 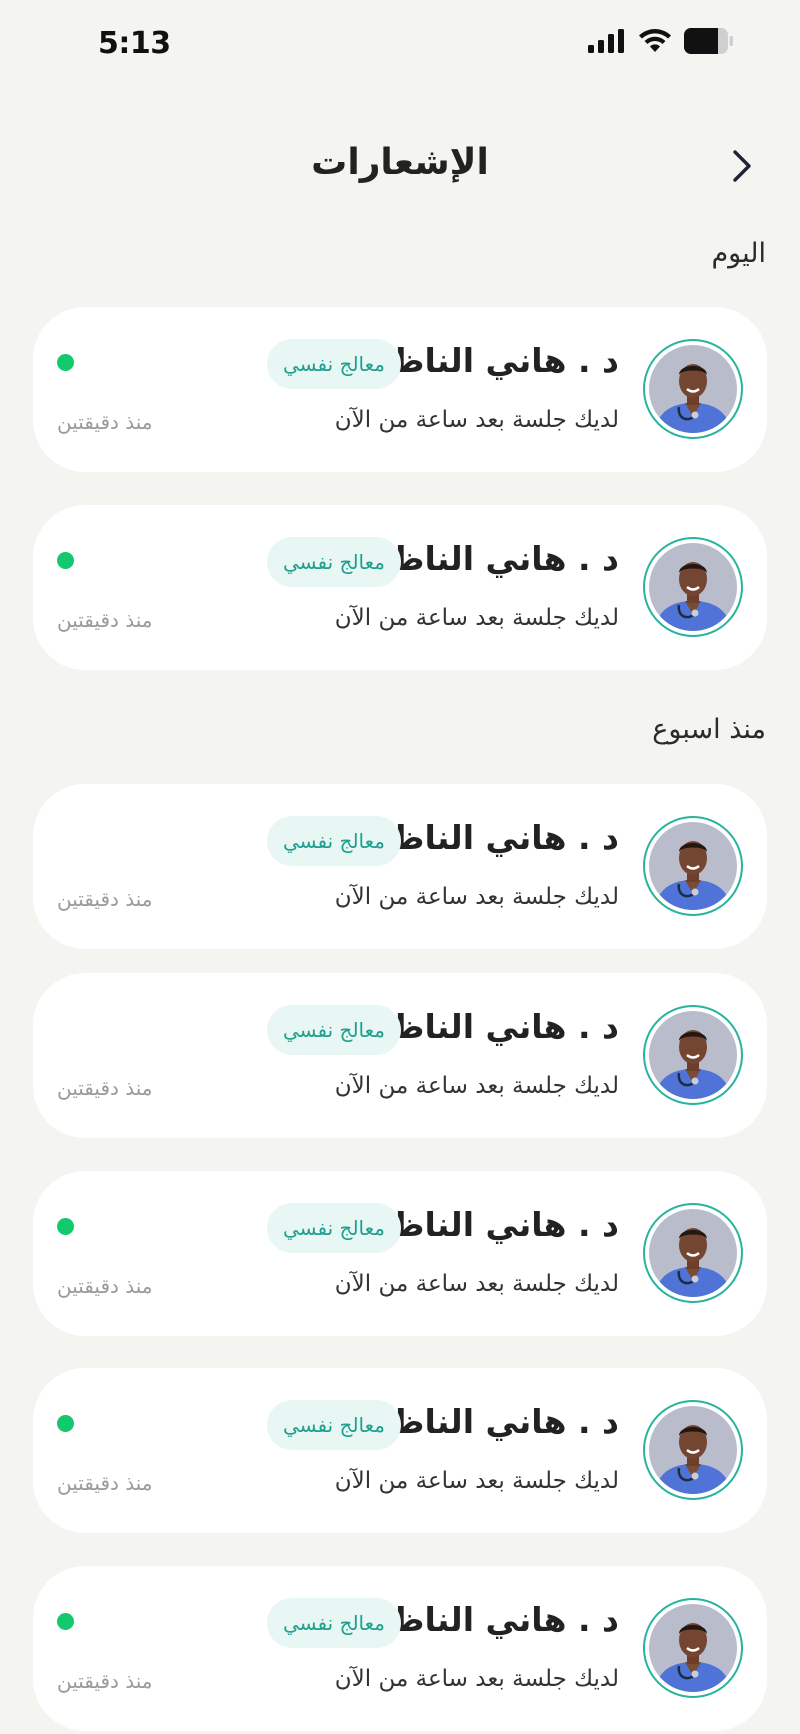 What do you see at coordinates (709, 729) in the screenshot?
I see `section-title-week: منذ اسبوع` at bounding box center [709, 729].